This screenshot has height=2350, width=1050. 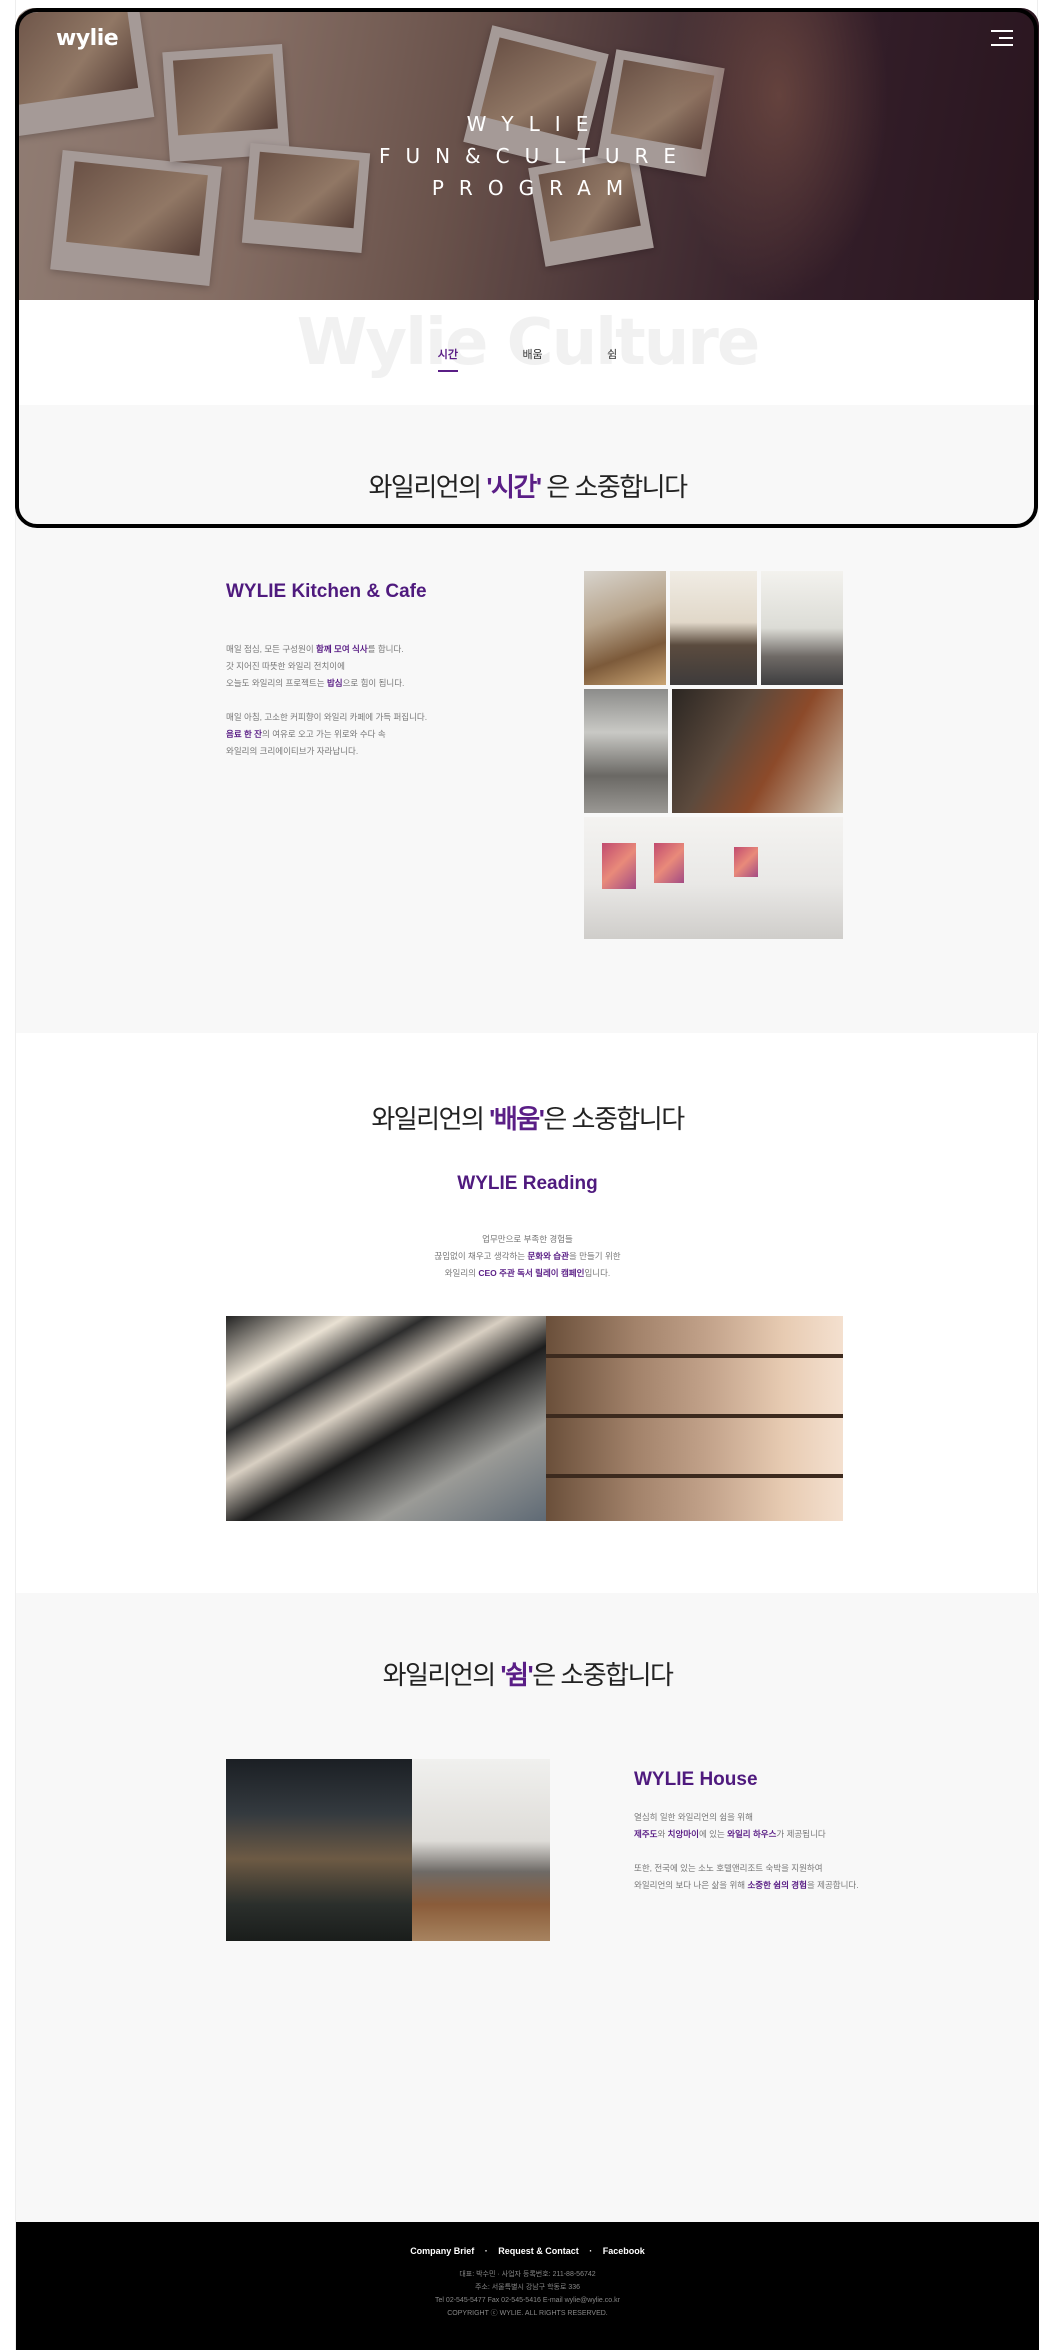 What do you see at coordinates (285, 666) in the screenshot?
I see `desc-line: 갓 지어진 따뜻한 와일리 전치이에` at bounding box center [285, 666].